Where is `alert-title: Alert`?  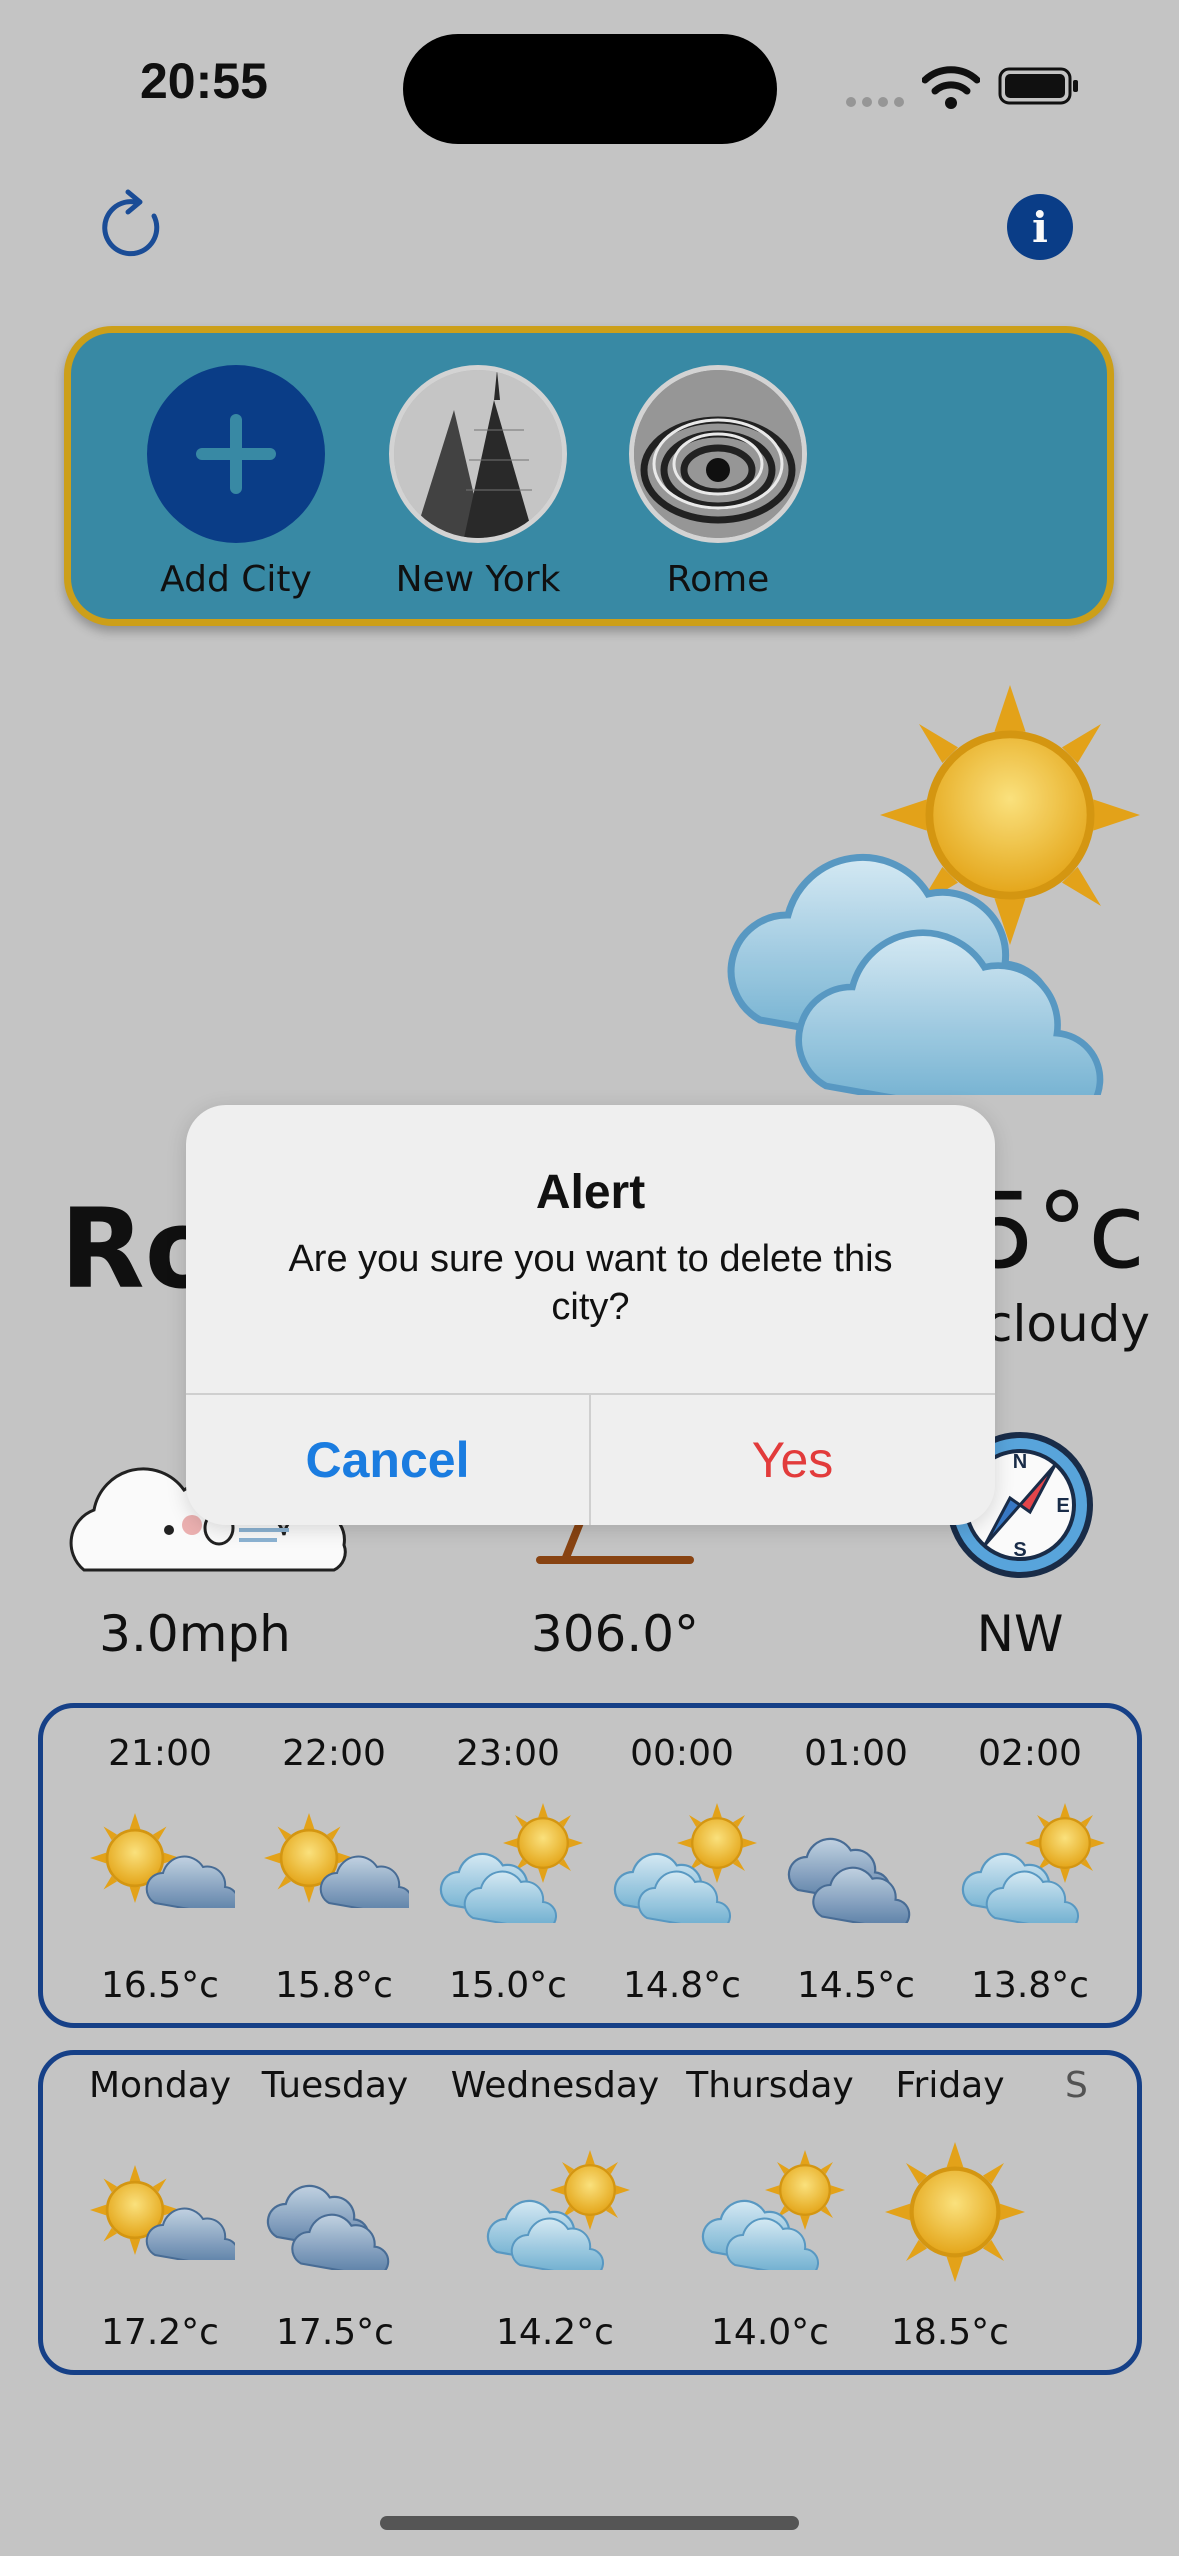
alert-title: Alert is located at coordinates (590, 1192).